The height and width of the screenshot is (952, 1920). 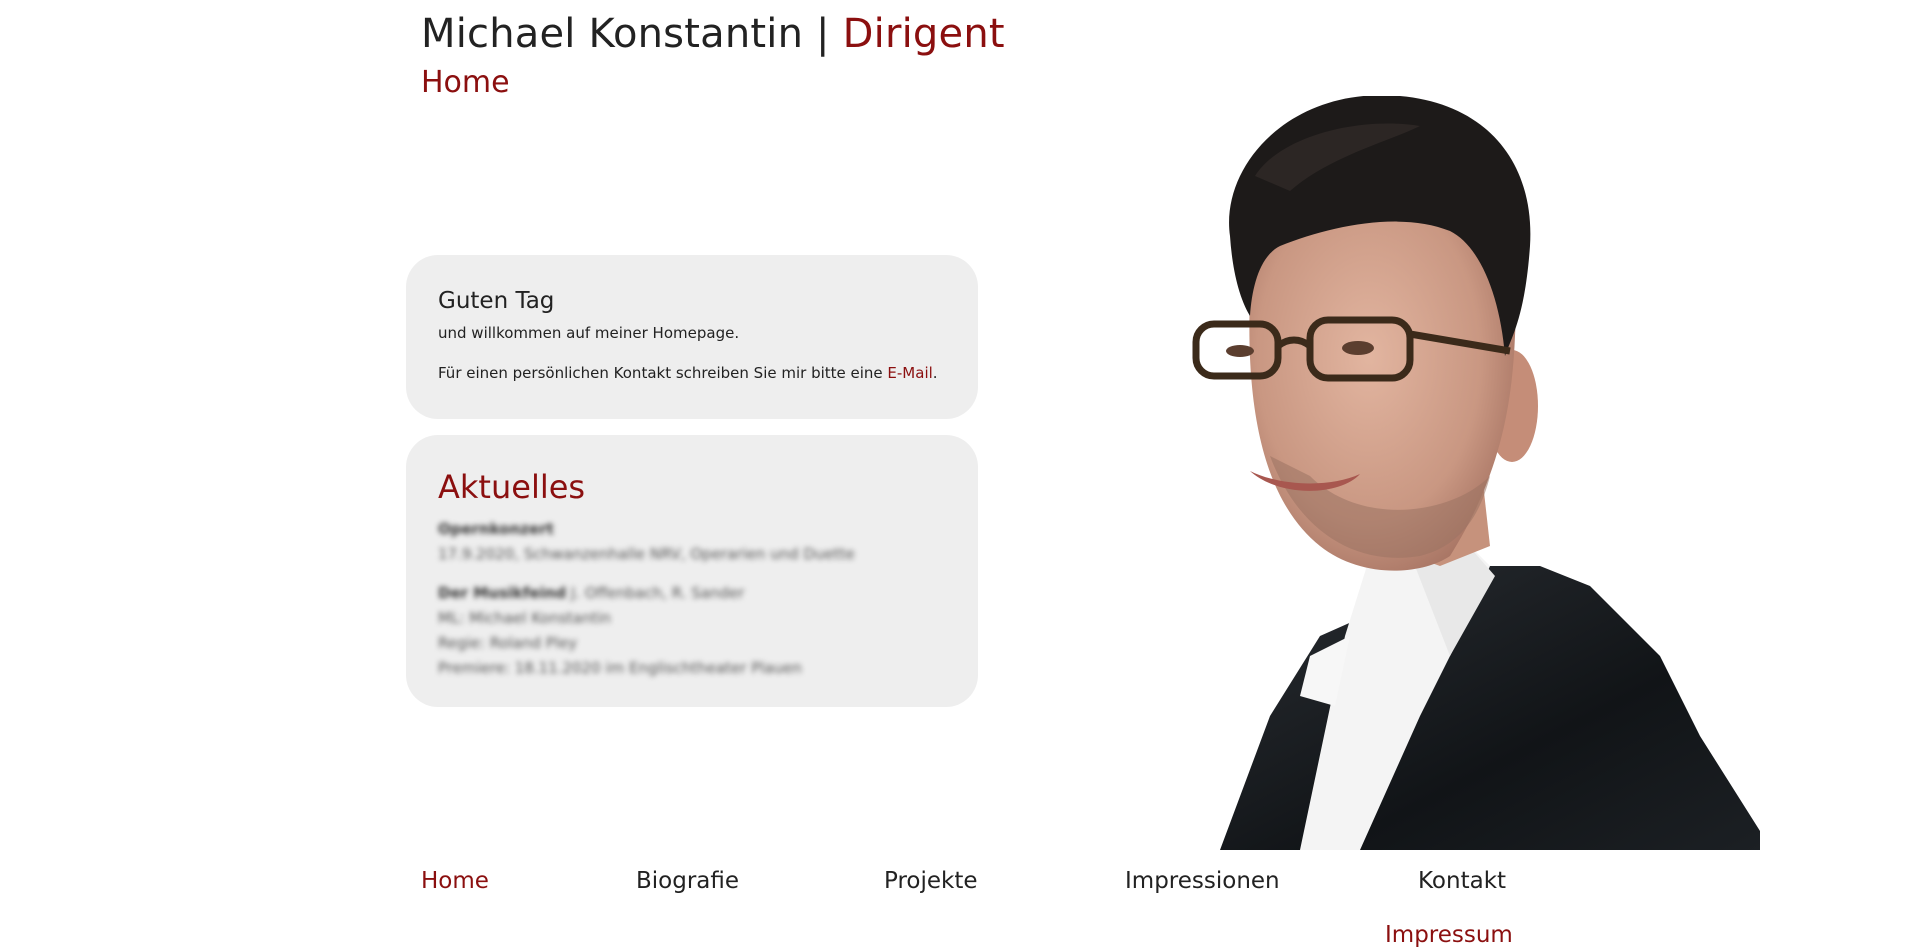 I want to click on site-title: Michael Konstantin | Dirigent, so click(x=713, y=34).